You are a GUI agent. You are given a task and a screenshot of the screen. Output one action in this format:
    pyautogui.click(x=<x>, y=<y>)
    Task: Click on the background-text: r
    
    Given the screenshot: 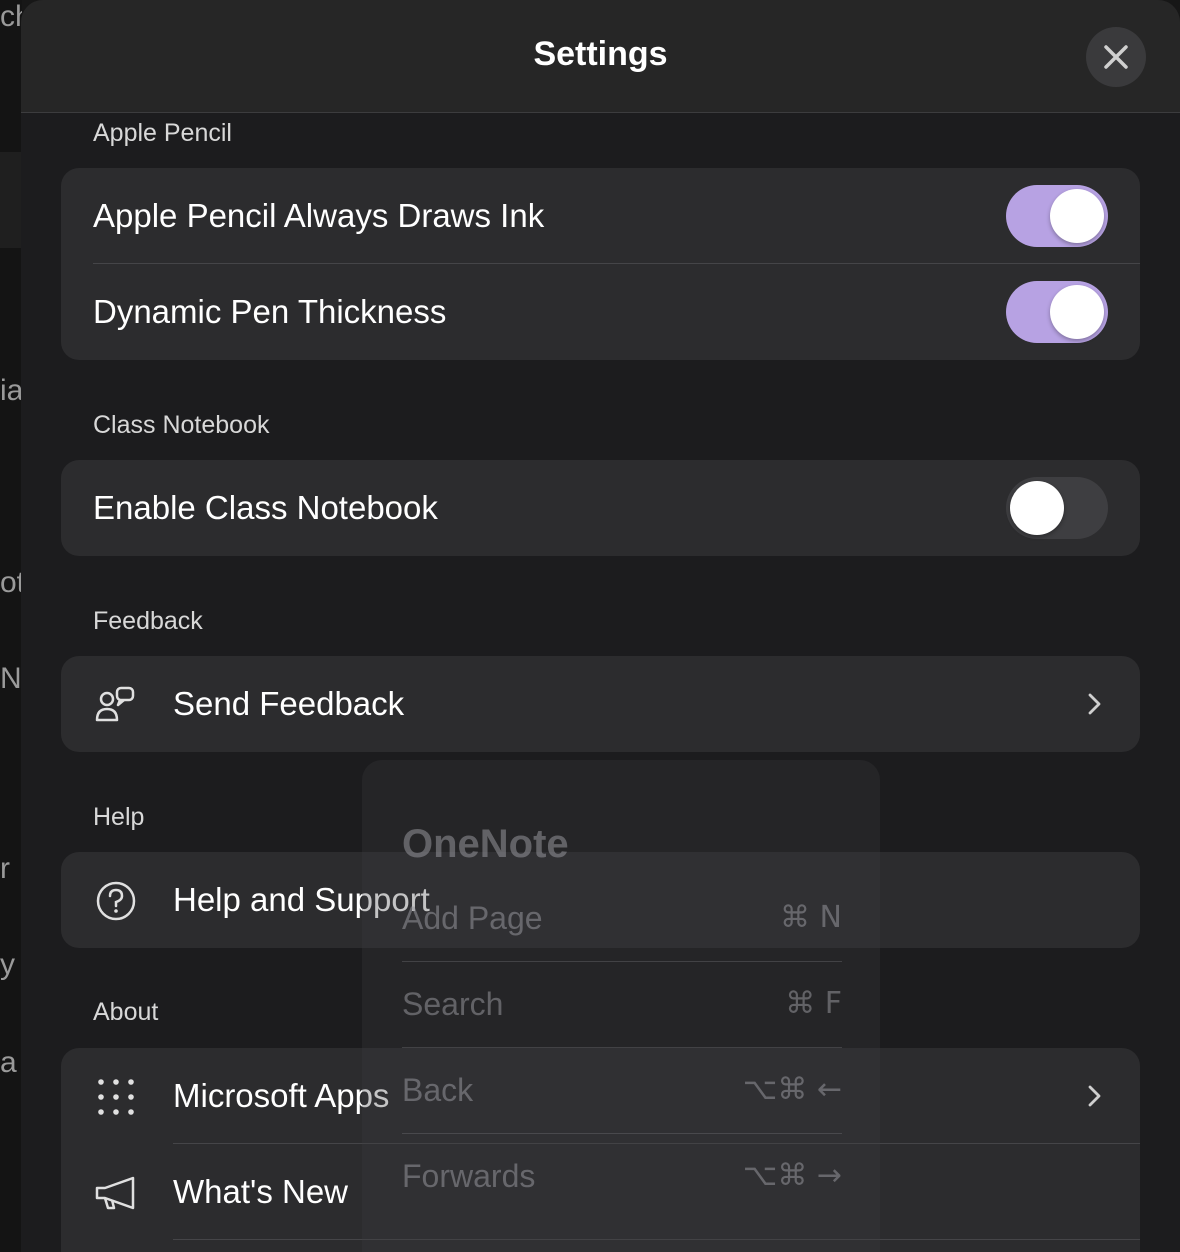 What is the action you would take?
    pyautogui.click(x=5, y=868)
    